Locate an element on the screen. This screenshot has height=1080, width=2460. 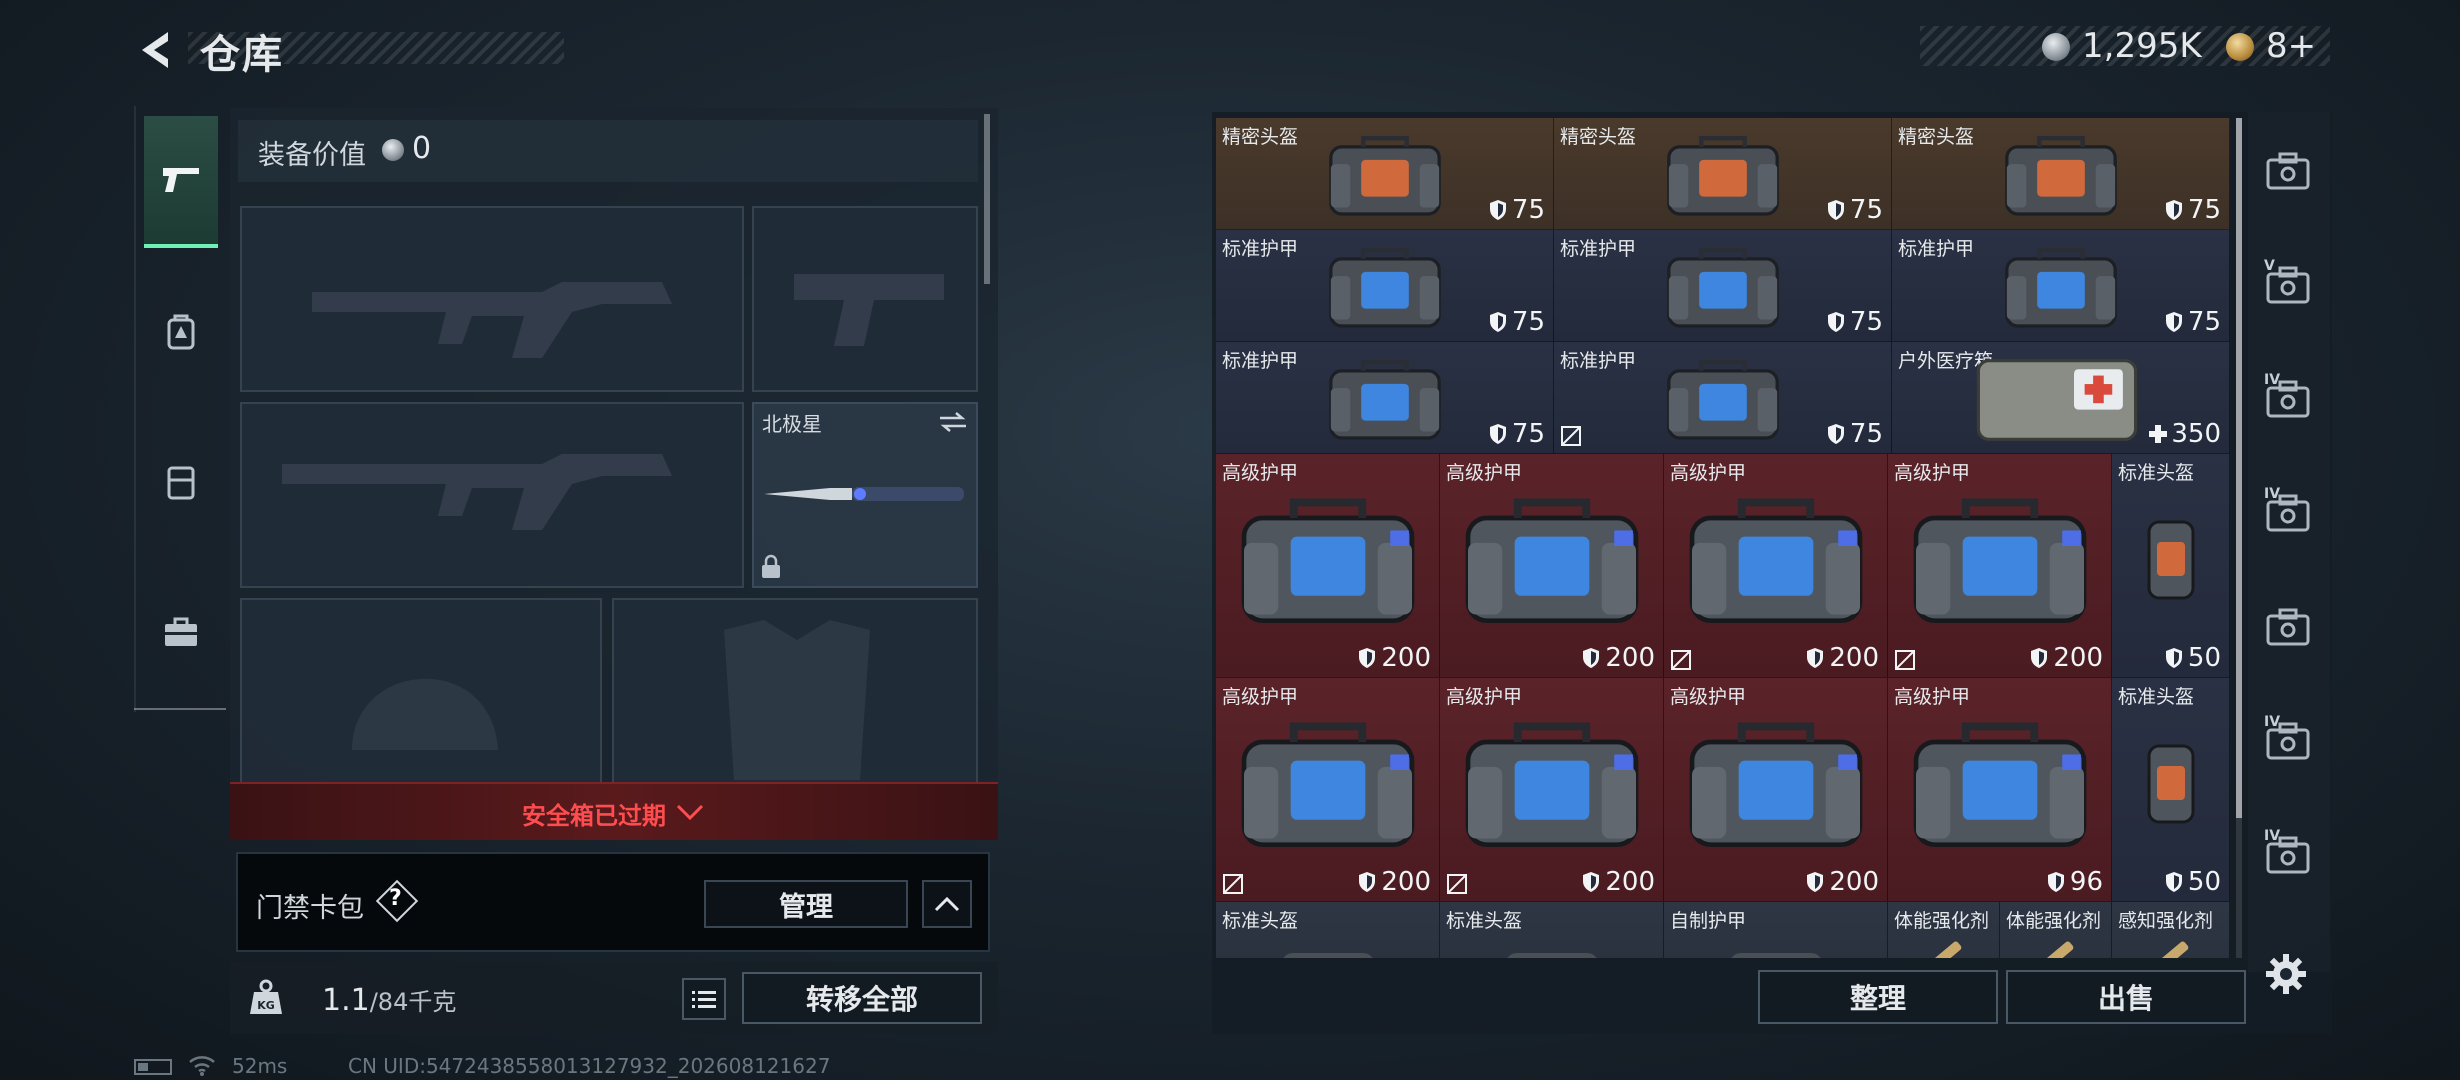
back-arrow-icon is located at coordinates (156, 50).